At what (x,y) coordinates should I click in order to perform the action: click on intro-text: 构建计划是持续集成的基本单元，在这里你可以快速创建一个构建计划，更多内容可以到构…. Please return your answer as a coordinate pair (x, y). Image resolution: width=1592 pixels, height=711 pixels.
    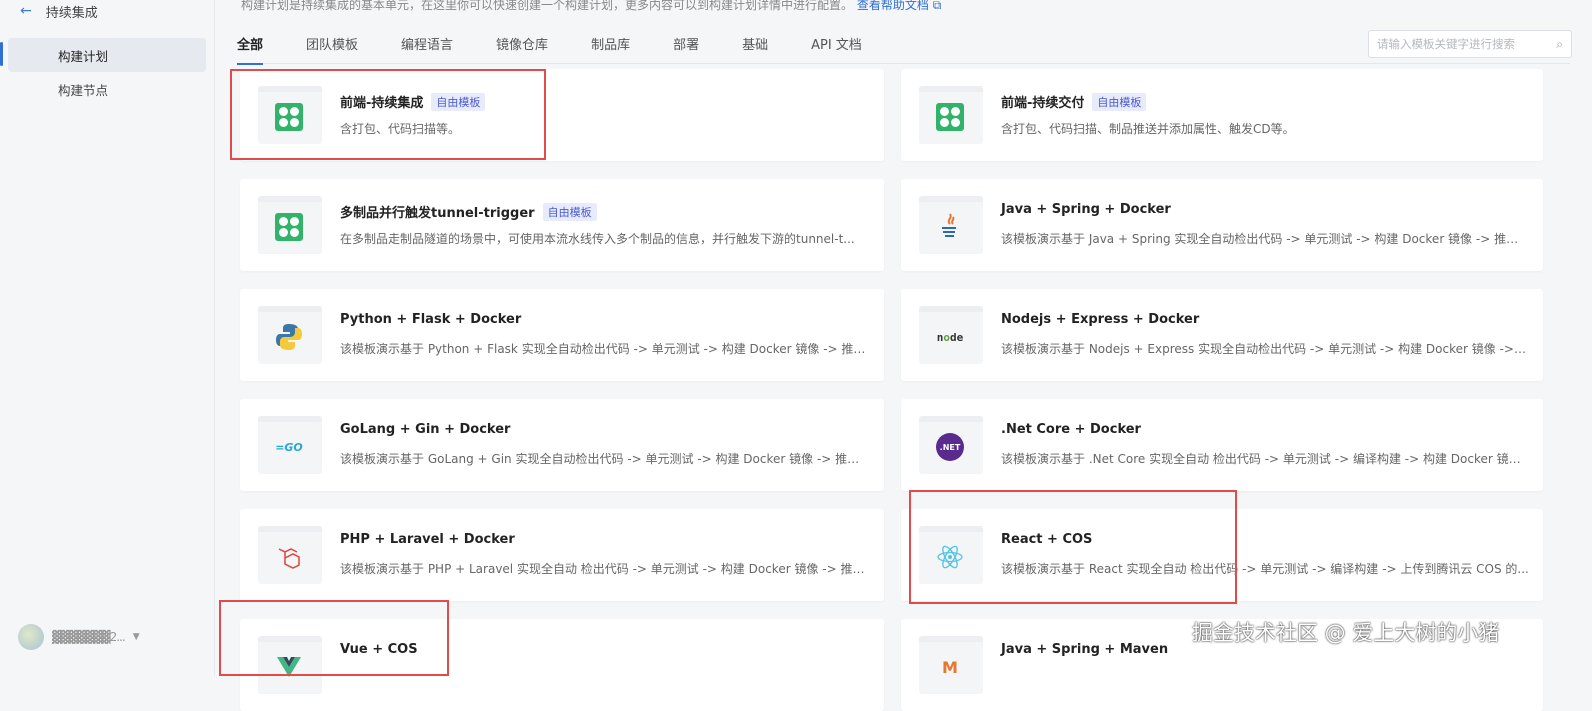
    Looking at the image, I should click on (591, 6).